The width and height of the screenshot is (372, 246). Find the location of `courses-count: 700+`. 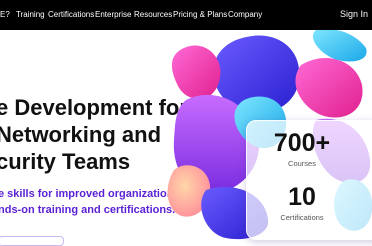

courses-count: 700+ is located at coordinates (302, 143).